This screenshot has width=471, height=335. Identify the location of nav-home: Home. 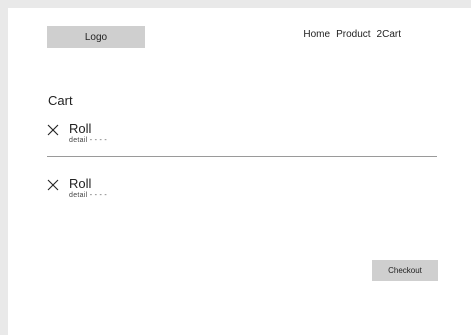
(316, 34).